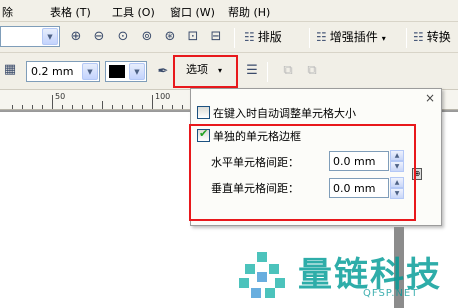 This screenshot has width=458, height=308. What do you see at coordinates (262, 275) in the screenshot?
I see `watermark-logo-icon` at bounding box center [262, 275].